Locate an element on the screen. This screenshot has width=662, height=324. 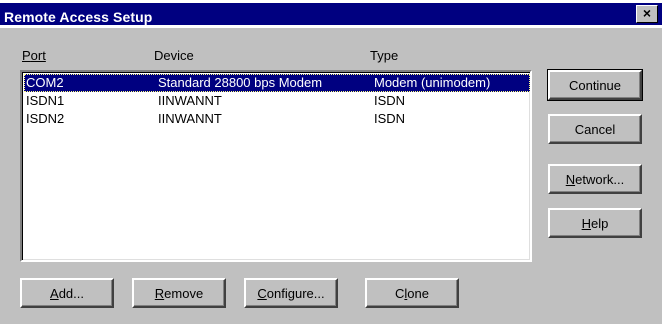
remove-label: Remove is located at coordinates (179, 293).